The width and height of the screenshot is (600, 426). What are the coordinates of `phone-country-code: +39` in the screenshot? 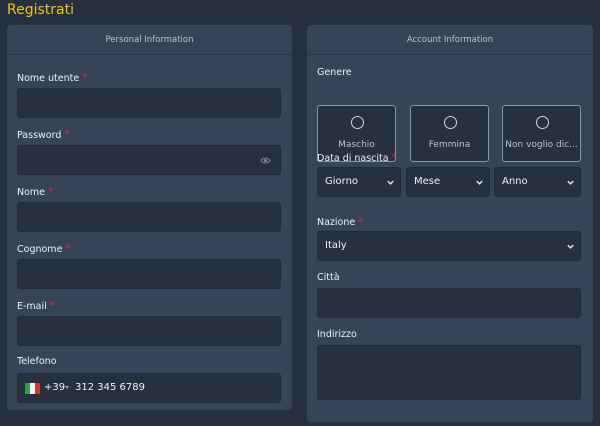 It's located at (54, 387).